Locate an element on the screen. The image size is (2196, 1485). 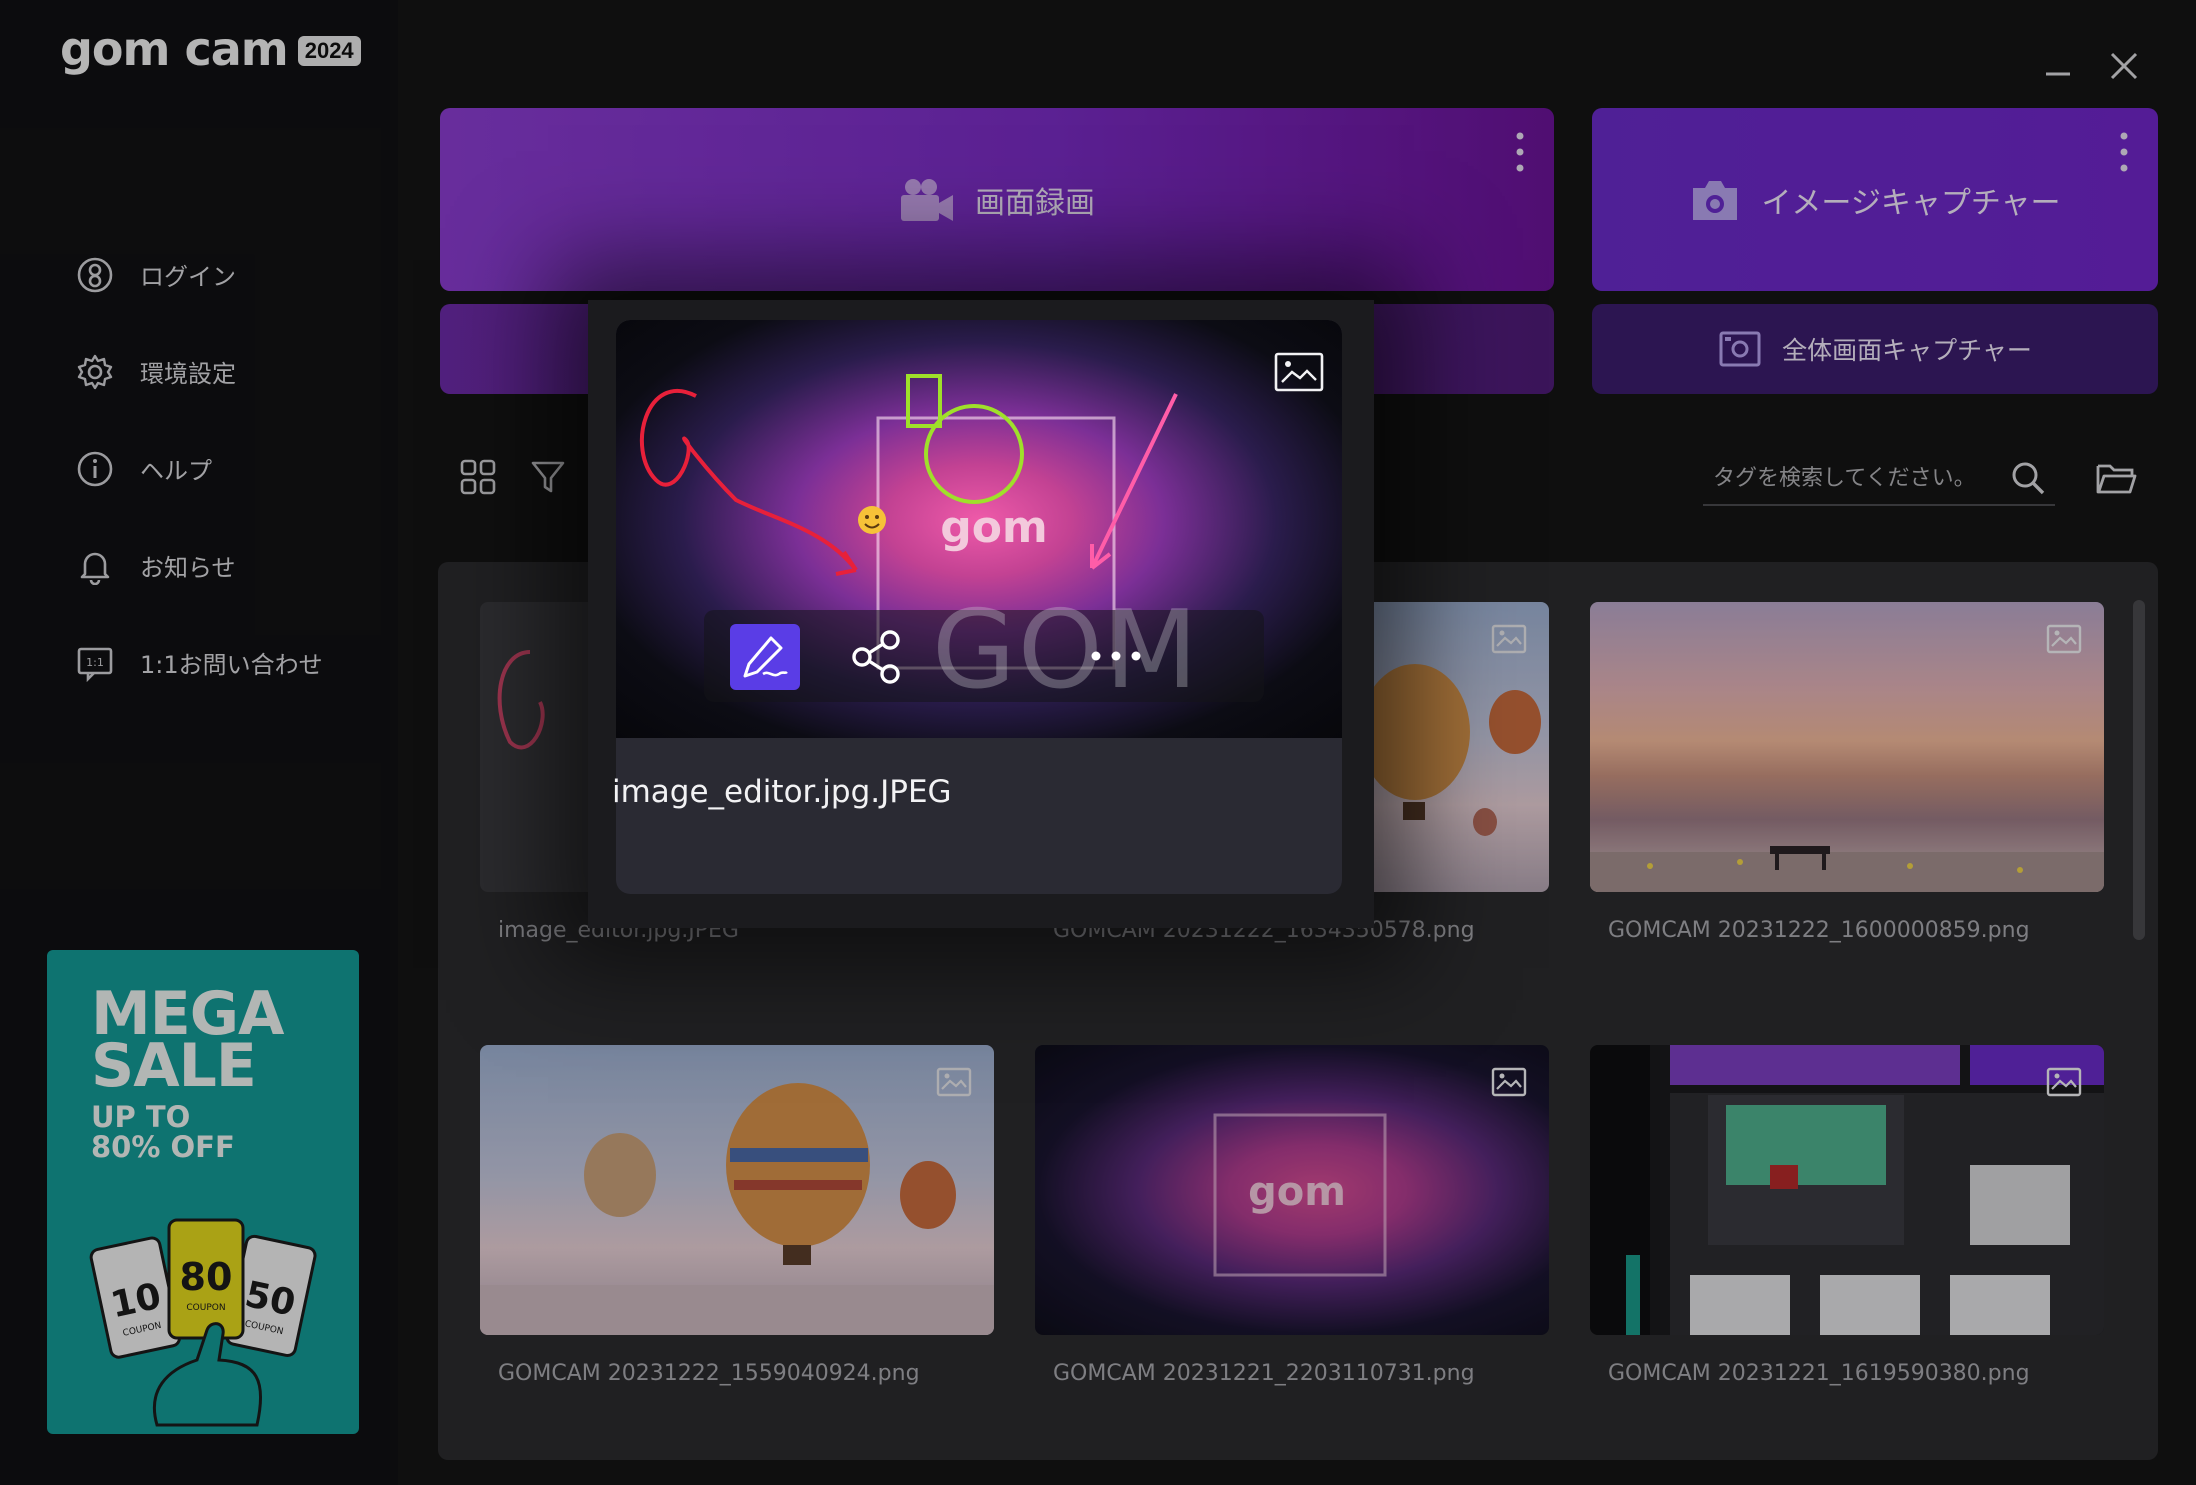
search-icon is located at coordinates (2028, 478).